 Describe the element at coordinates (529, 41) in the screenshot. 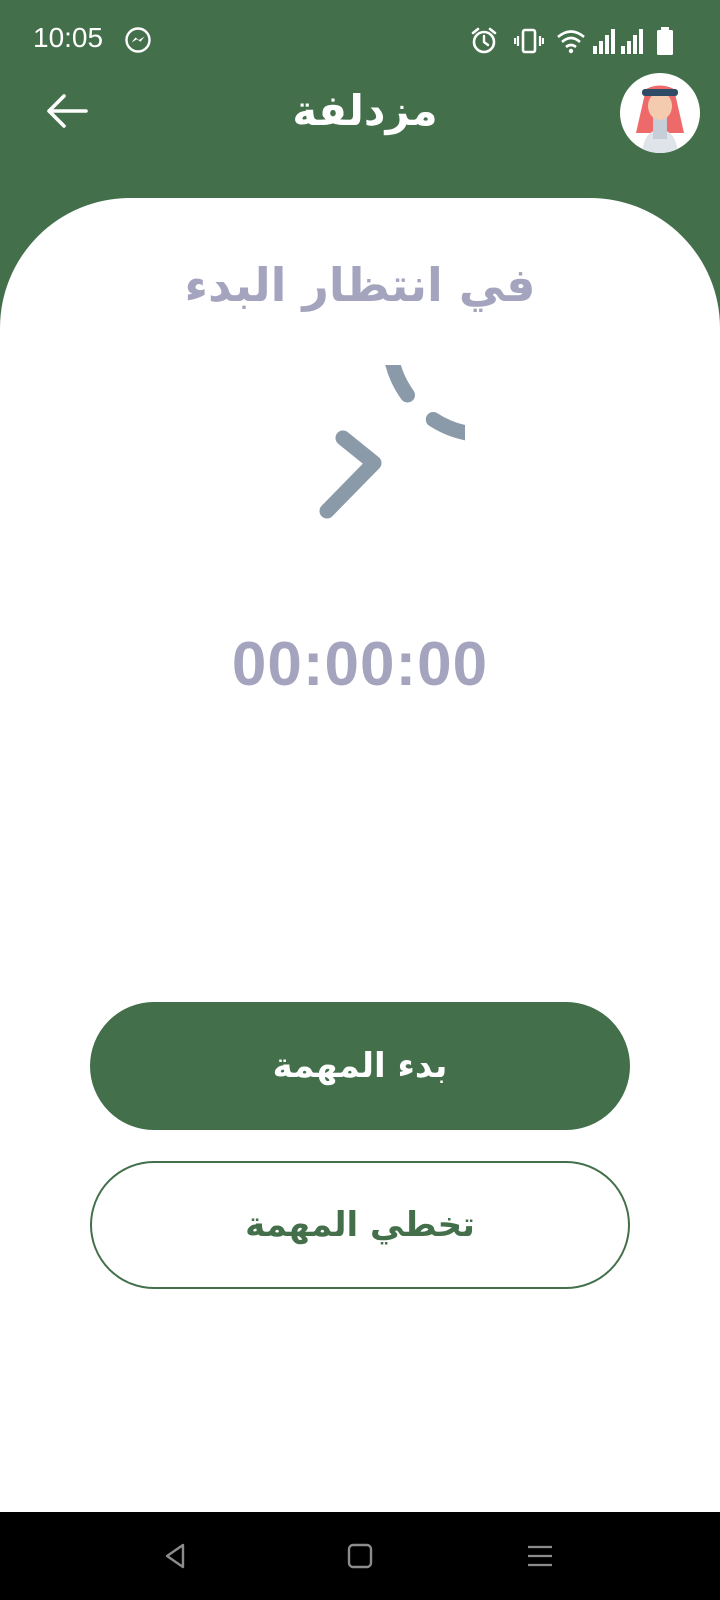

I see `vibrate-icon` at that location.